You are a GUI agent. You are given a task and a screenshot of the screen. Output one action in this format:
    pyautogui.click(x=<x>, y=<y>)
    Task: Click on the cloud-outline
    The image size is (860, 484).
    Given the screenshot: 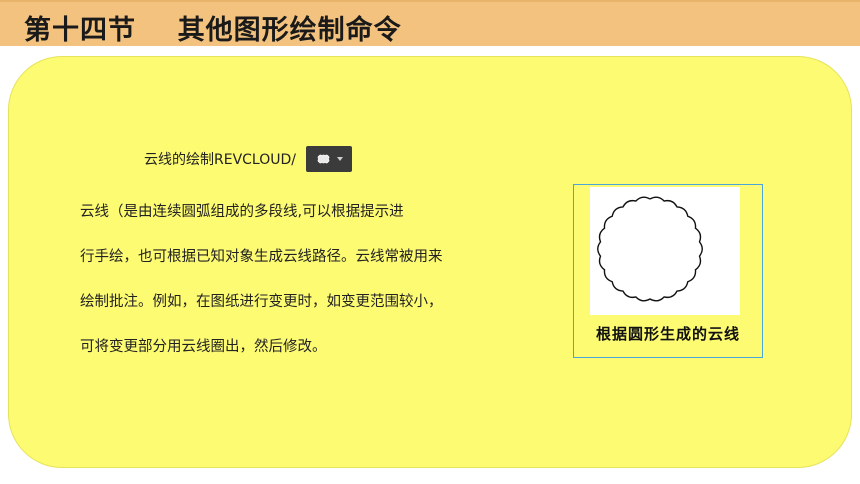 What is the action you would take?
    pyautogui.click(x=650, y=249)
    